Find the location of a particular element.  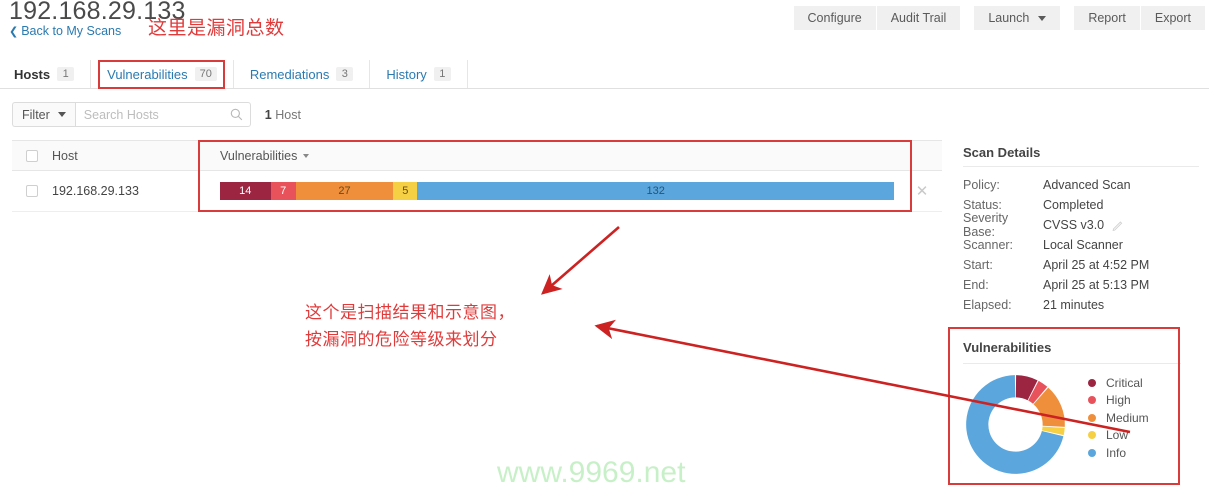

severity-segment-high: 7 is located at coordinates (283, 191).